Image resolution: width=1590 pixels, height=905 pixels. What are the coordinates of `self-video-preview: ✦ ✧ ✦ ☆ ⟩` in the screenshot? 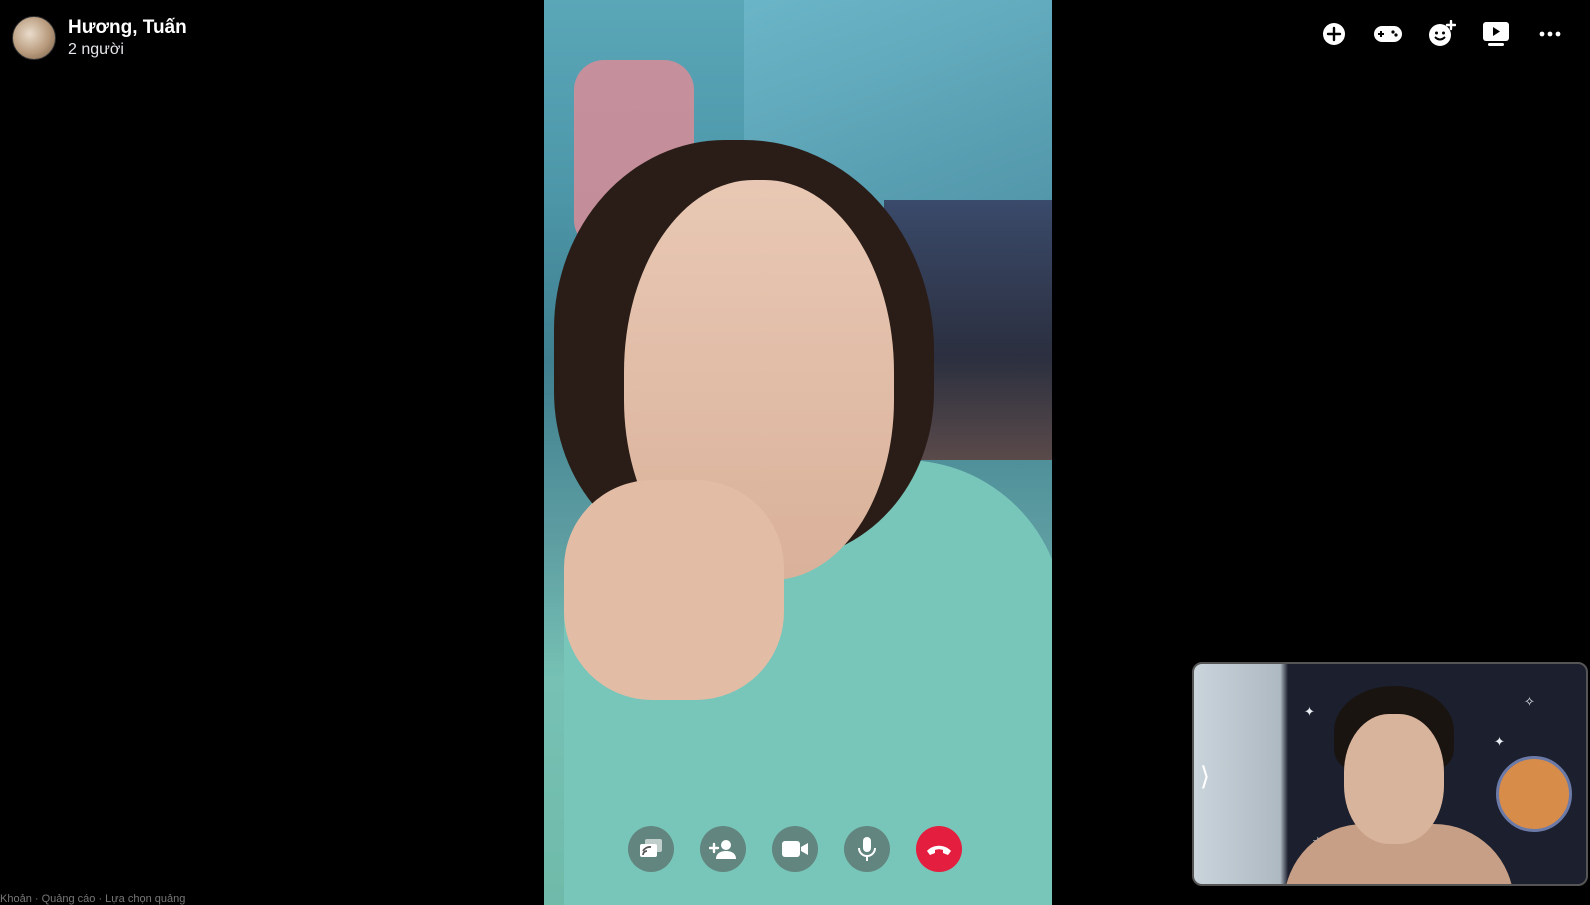 It's located at (1390, 774).